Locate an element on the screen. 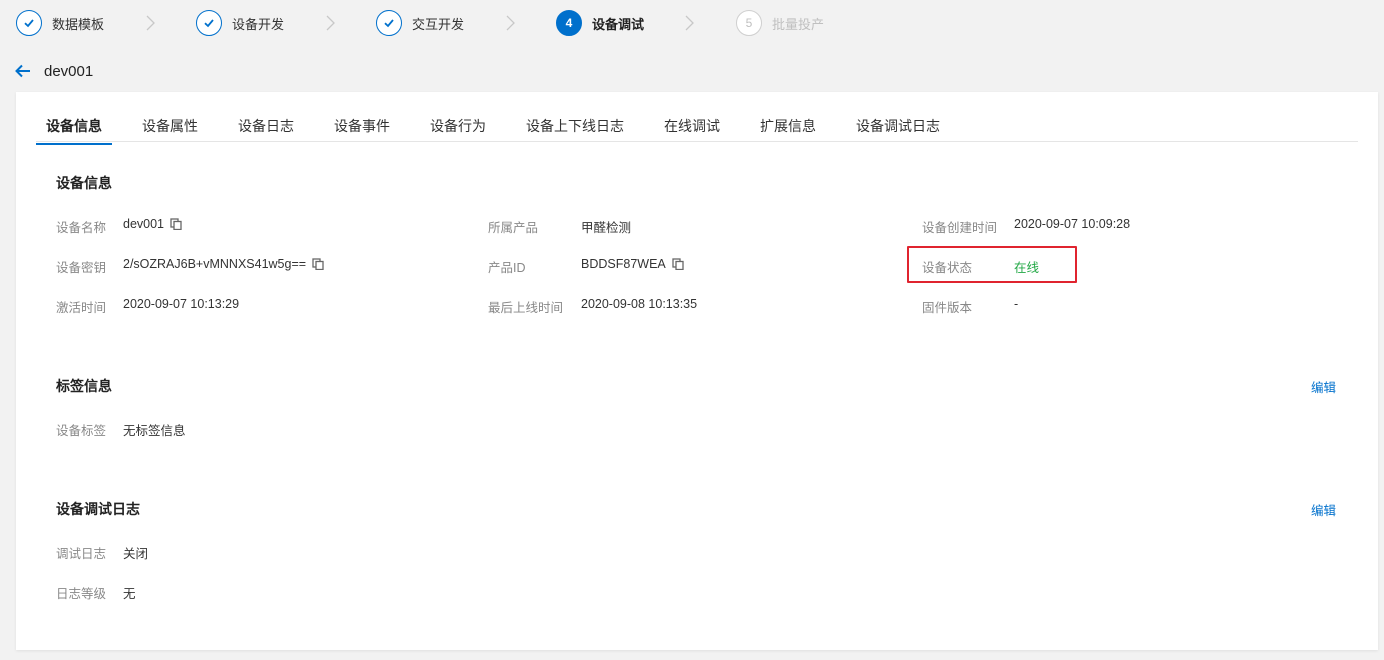  step-label: 设备开发 is located at coordinates (258, 24).